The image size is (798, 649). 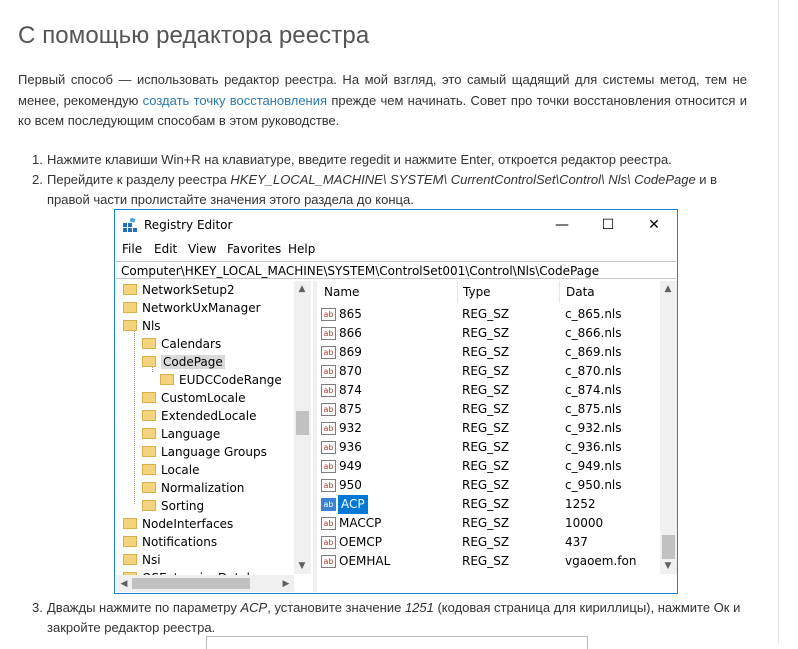 What do you see at coordinates (151, 326) in the screenshot?
I see `tree-item-label: Nls` at bounding box center [151, 326].